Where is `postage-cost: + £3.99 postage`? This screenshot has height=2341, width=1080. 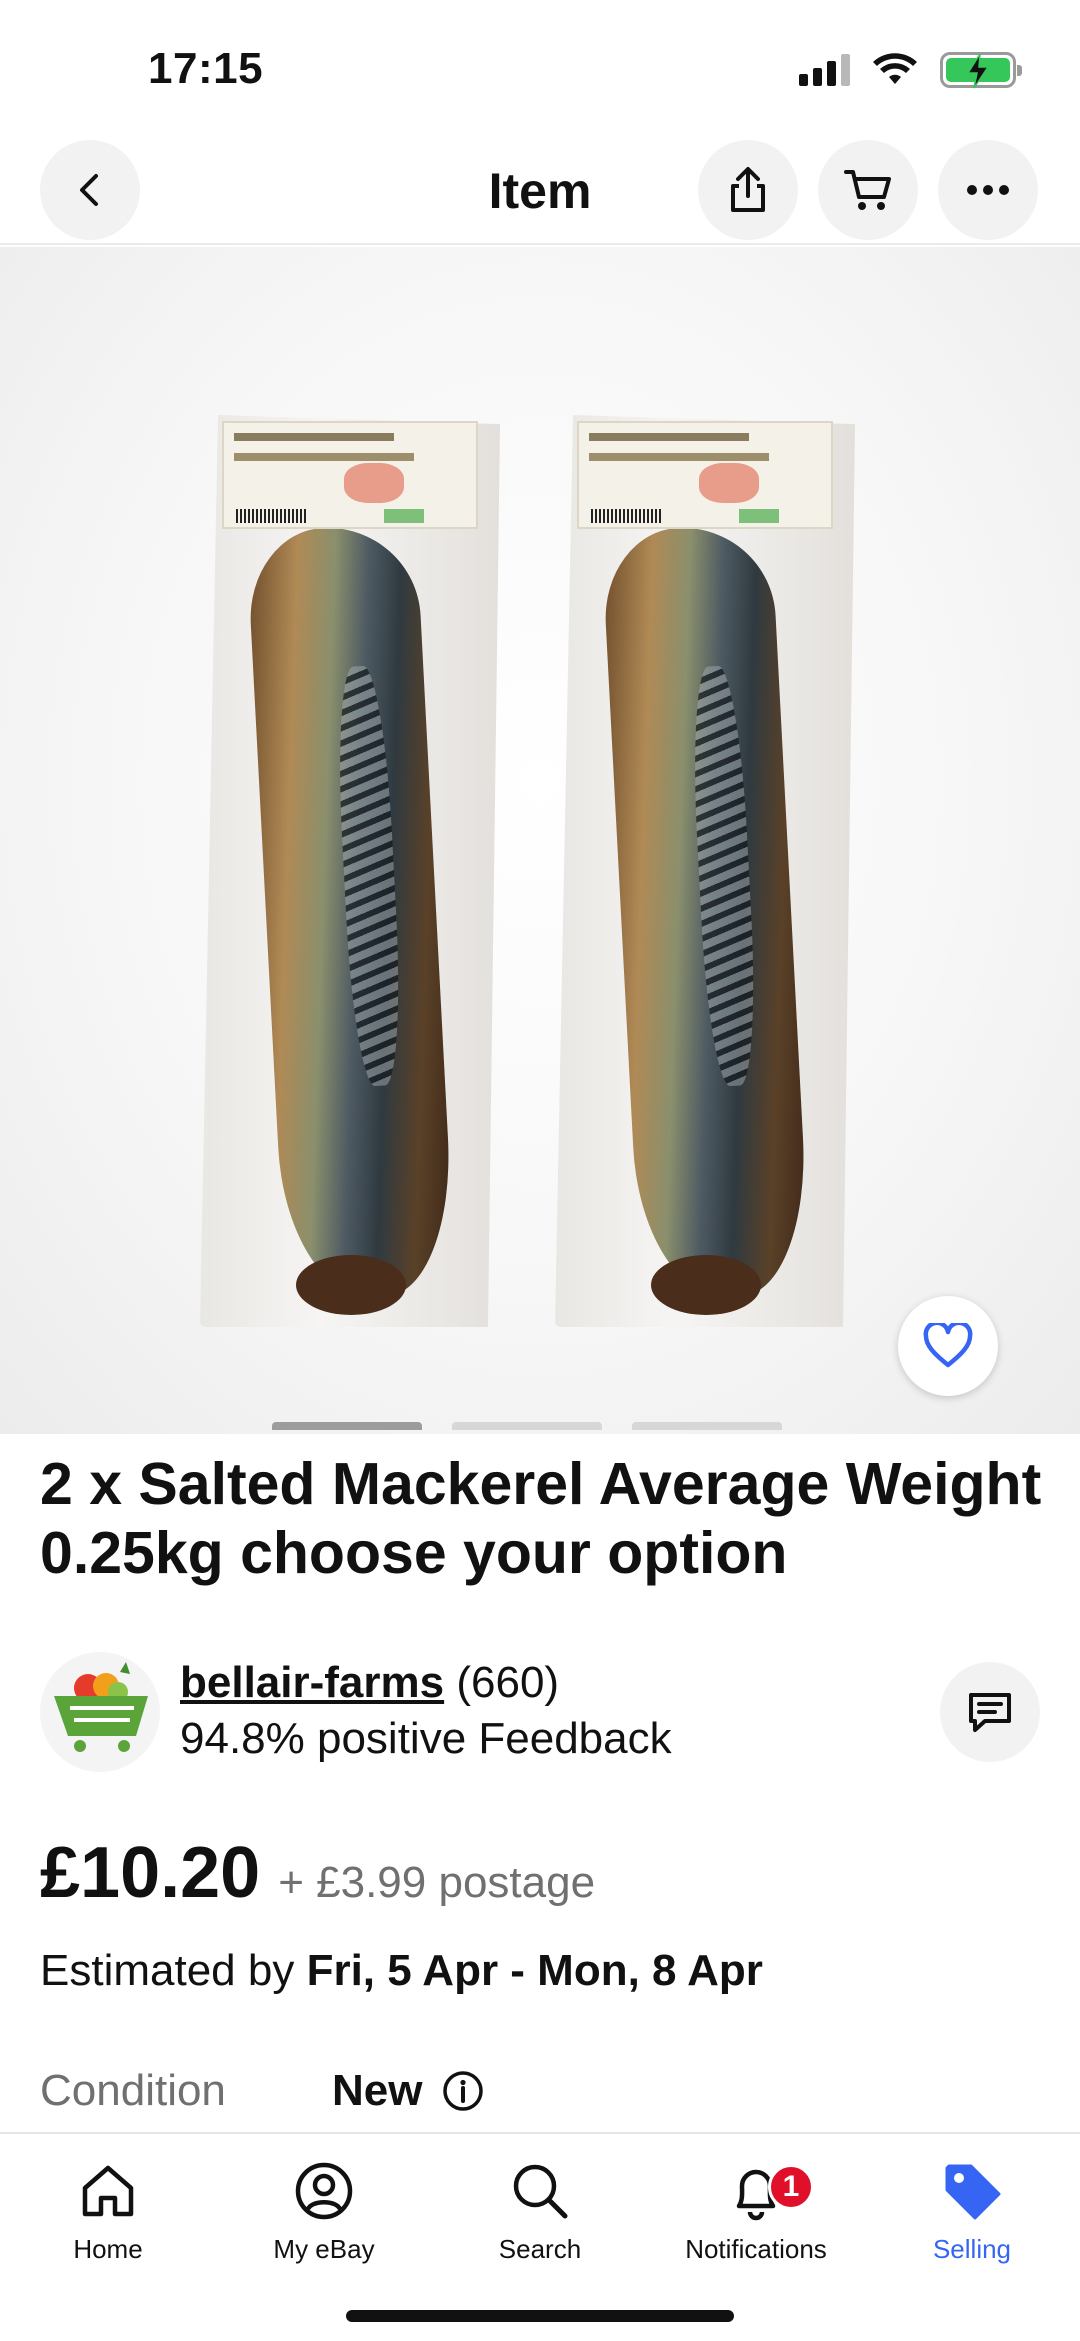
postage-cost: + £3.99 postage is located at coordinates (437, 1882).